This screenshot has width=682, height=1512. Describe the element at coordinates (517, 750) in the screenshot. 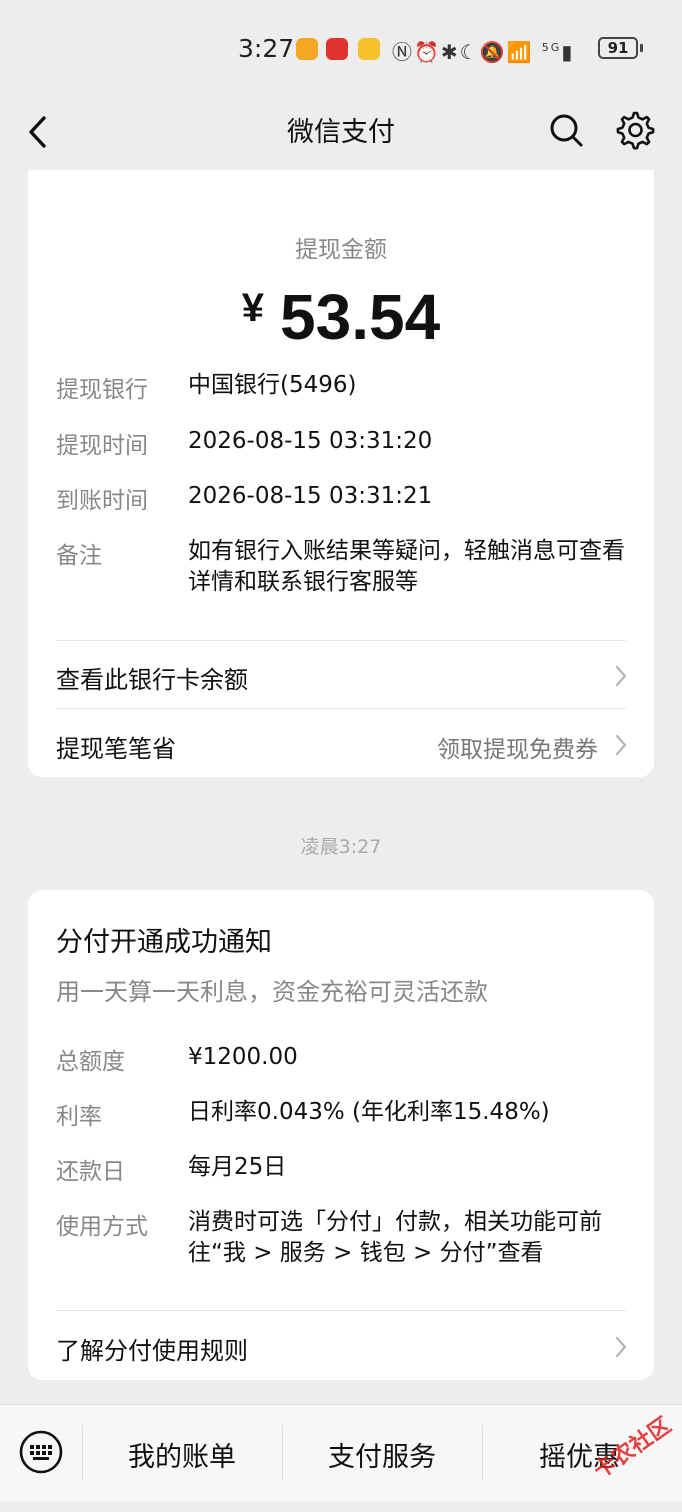

I see `free-coupon-label: 领取提现免费券` at that location.